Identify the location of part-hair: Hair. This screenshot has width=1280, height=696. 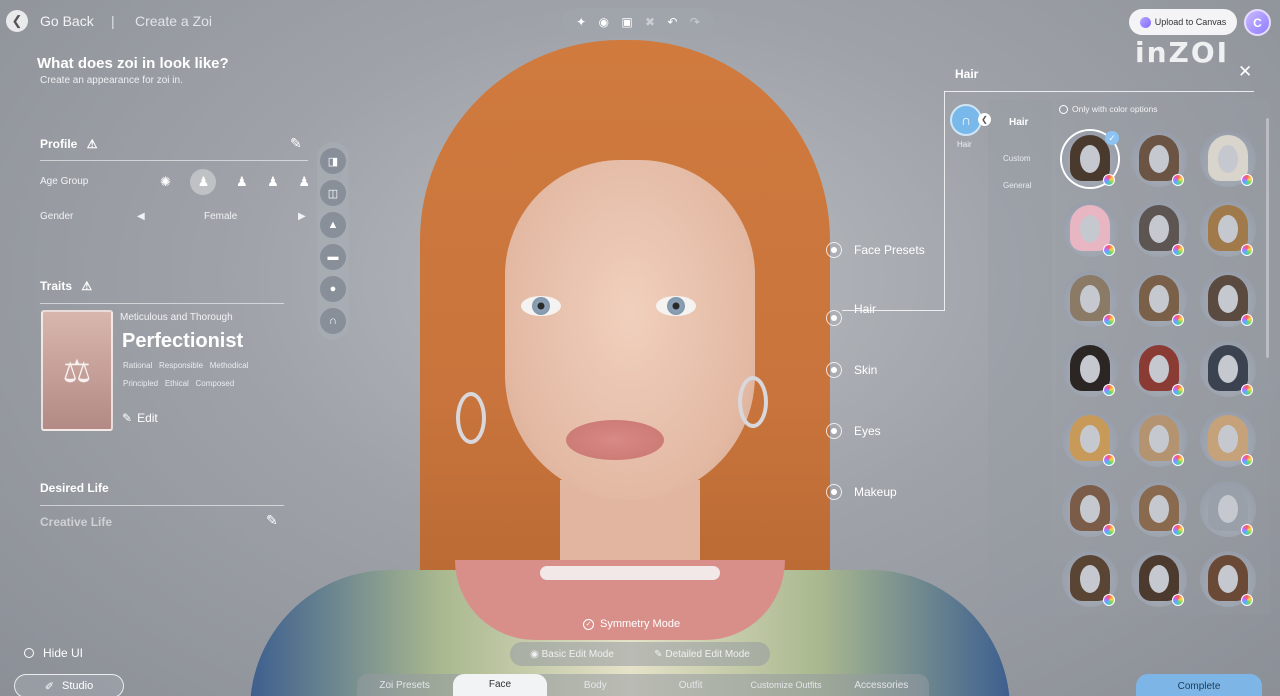
(851, 309).